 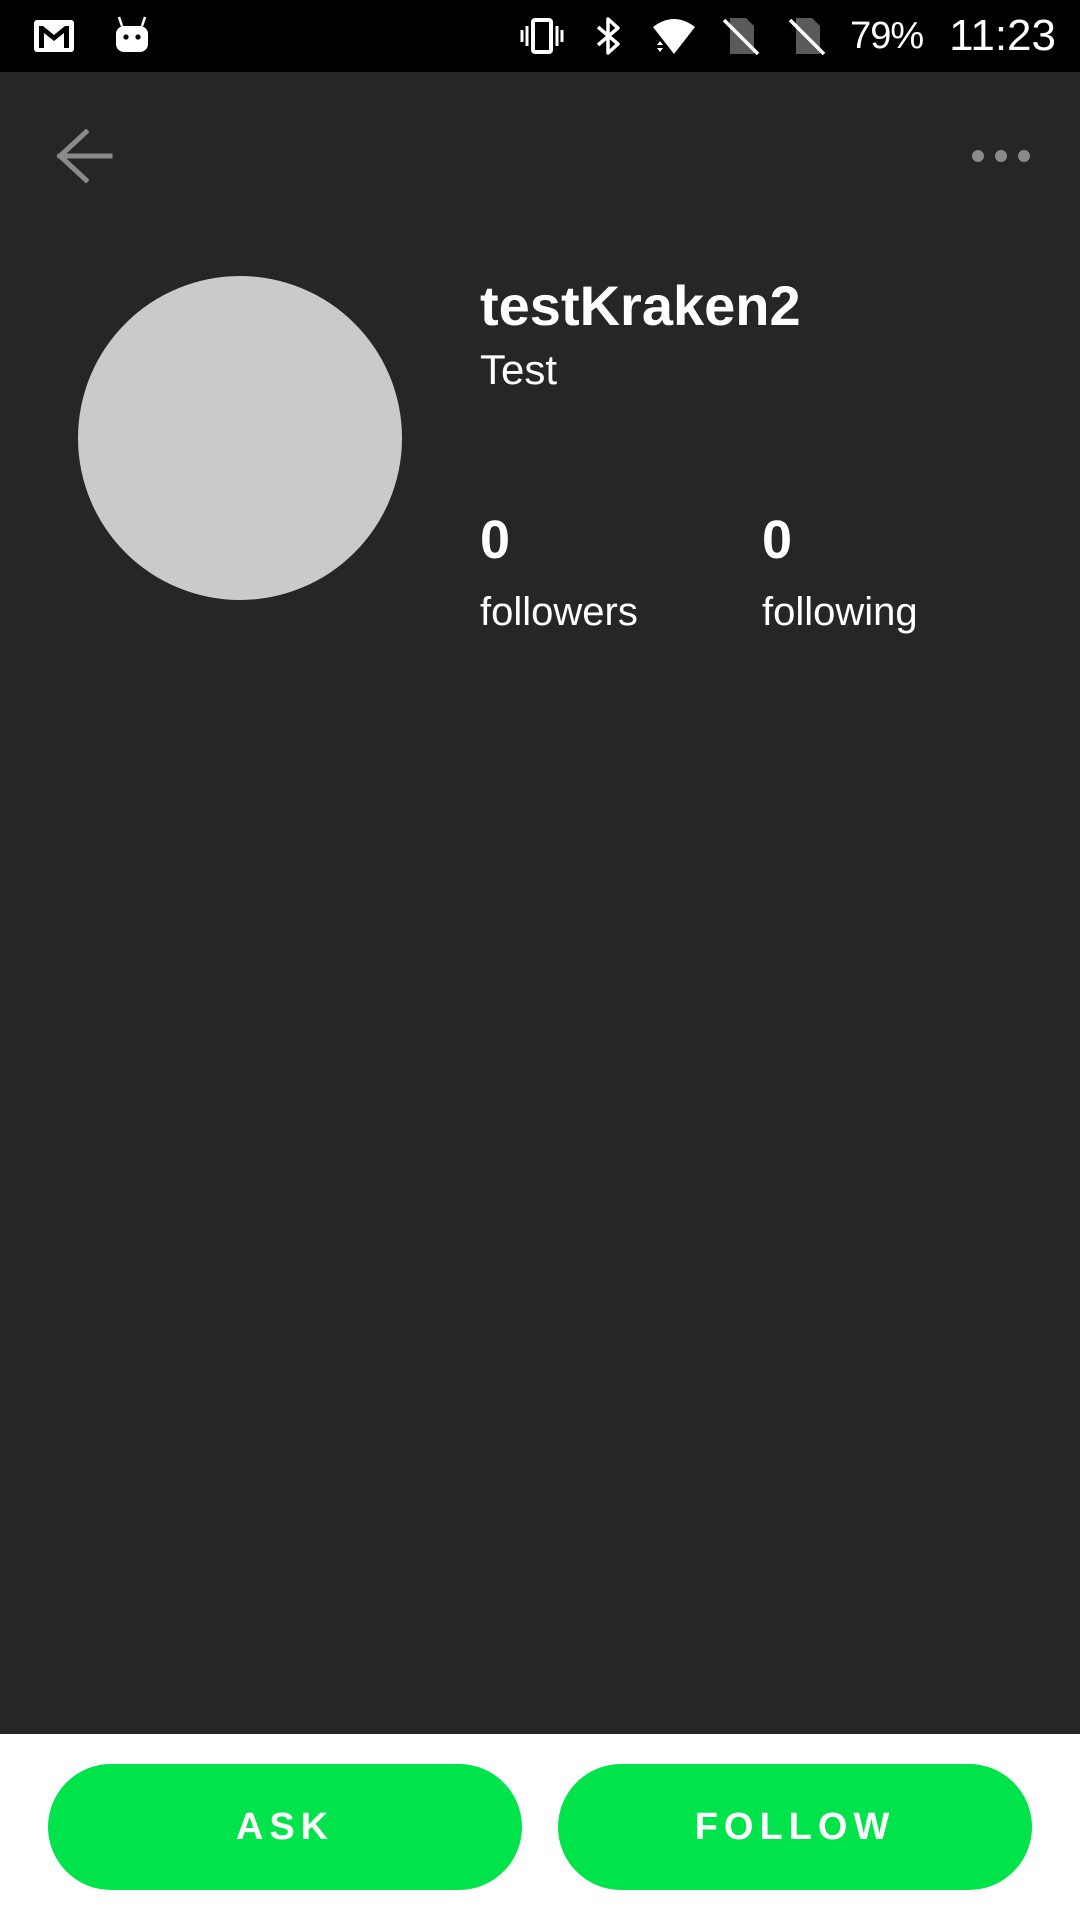 What do you see at coordinates (777, 540) in the screenshot?
I see `following-count: 0` at bounding box center [777, 540].